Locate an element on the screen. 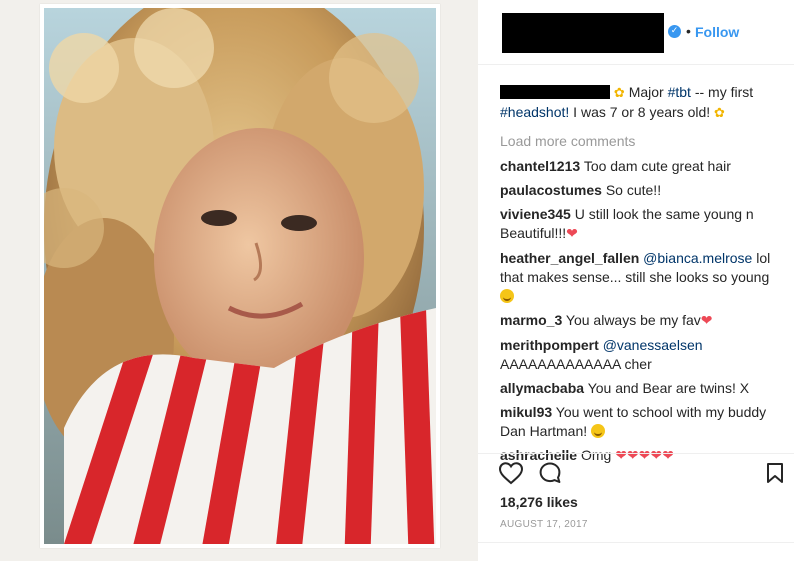  comment: marmo_3 You always be my fav❤ is located at coordinates (641, 321).